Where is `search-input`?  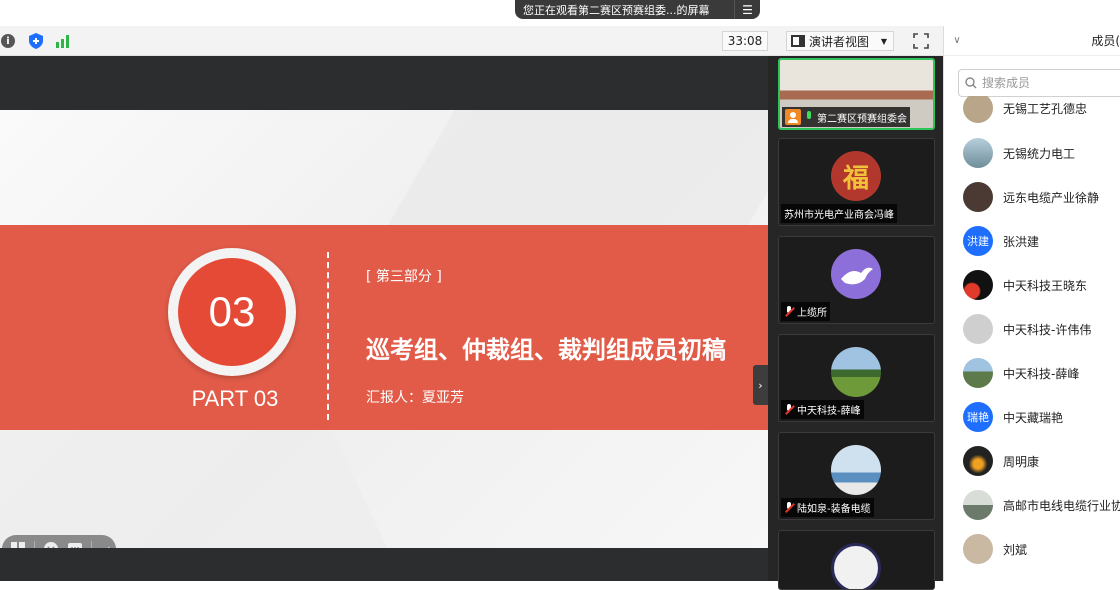
search-input is located at coordinates (1042, 83).